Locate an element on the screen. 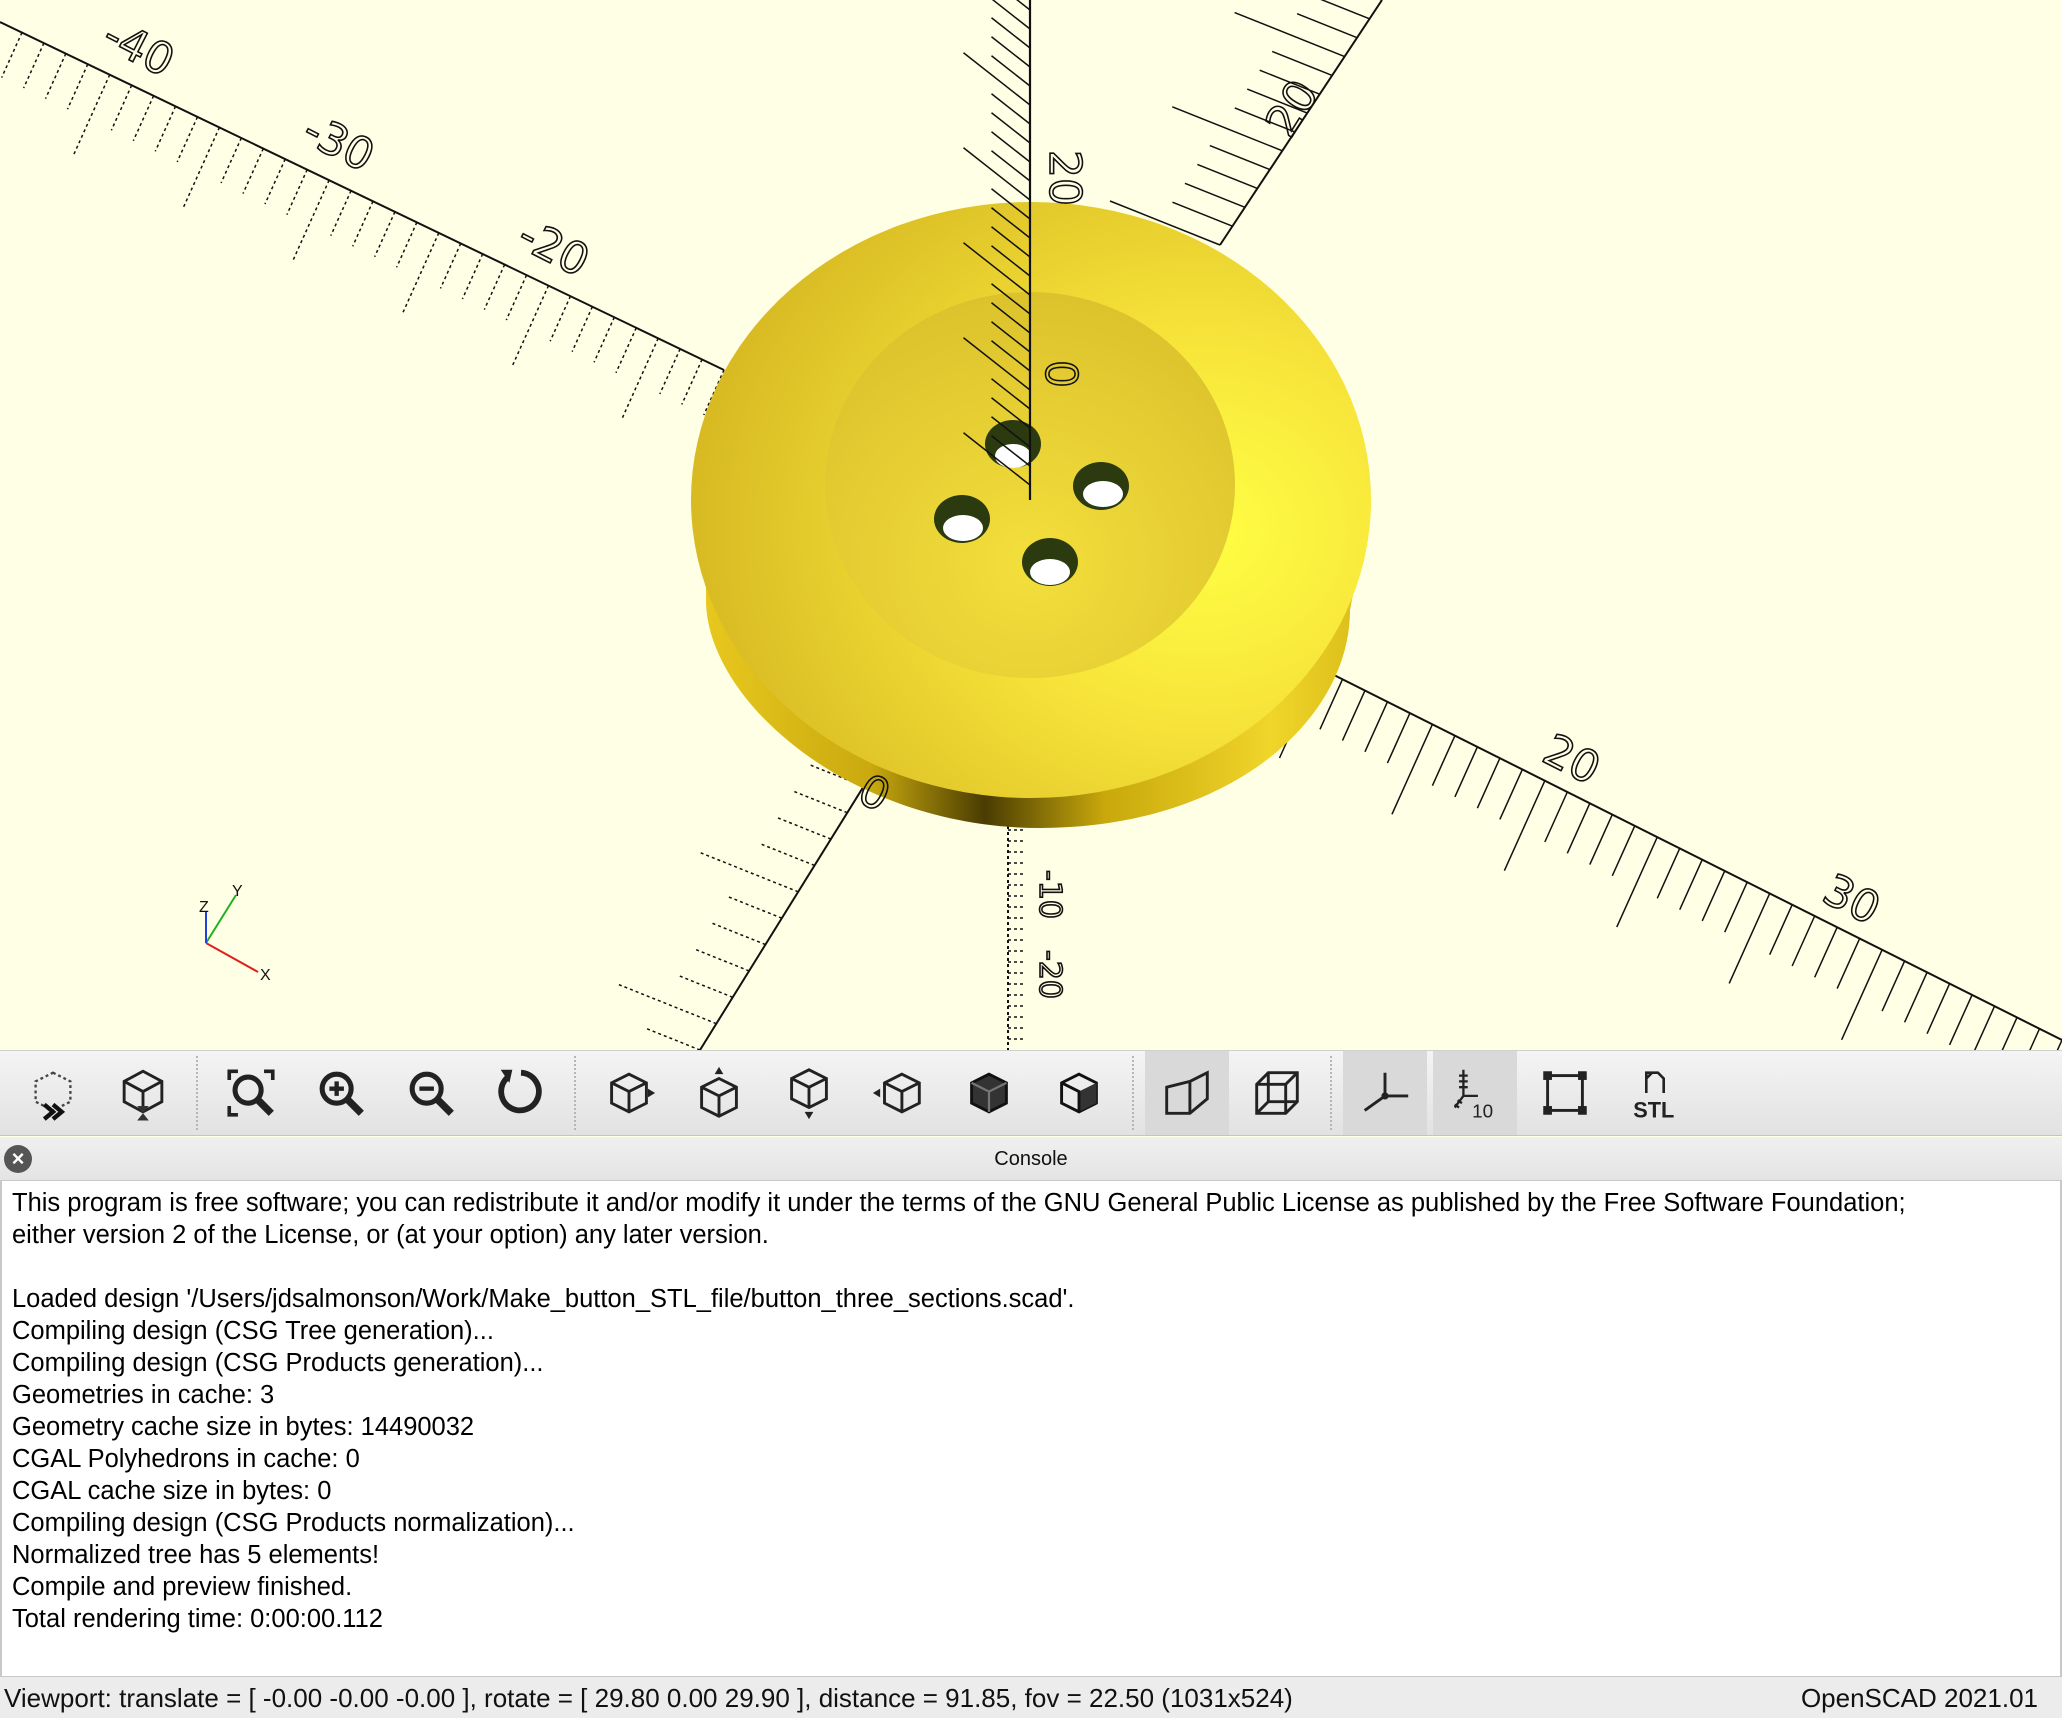 The image size is (2062, 1718). show-axes-button is located at coordinates (1385, 1093).